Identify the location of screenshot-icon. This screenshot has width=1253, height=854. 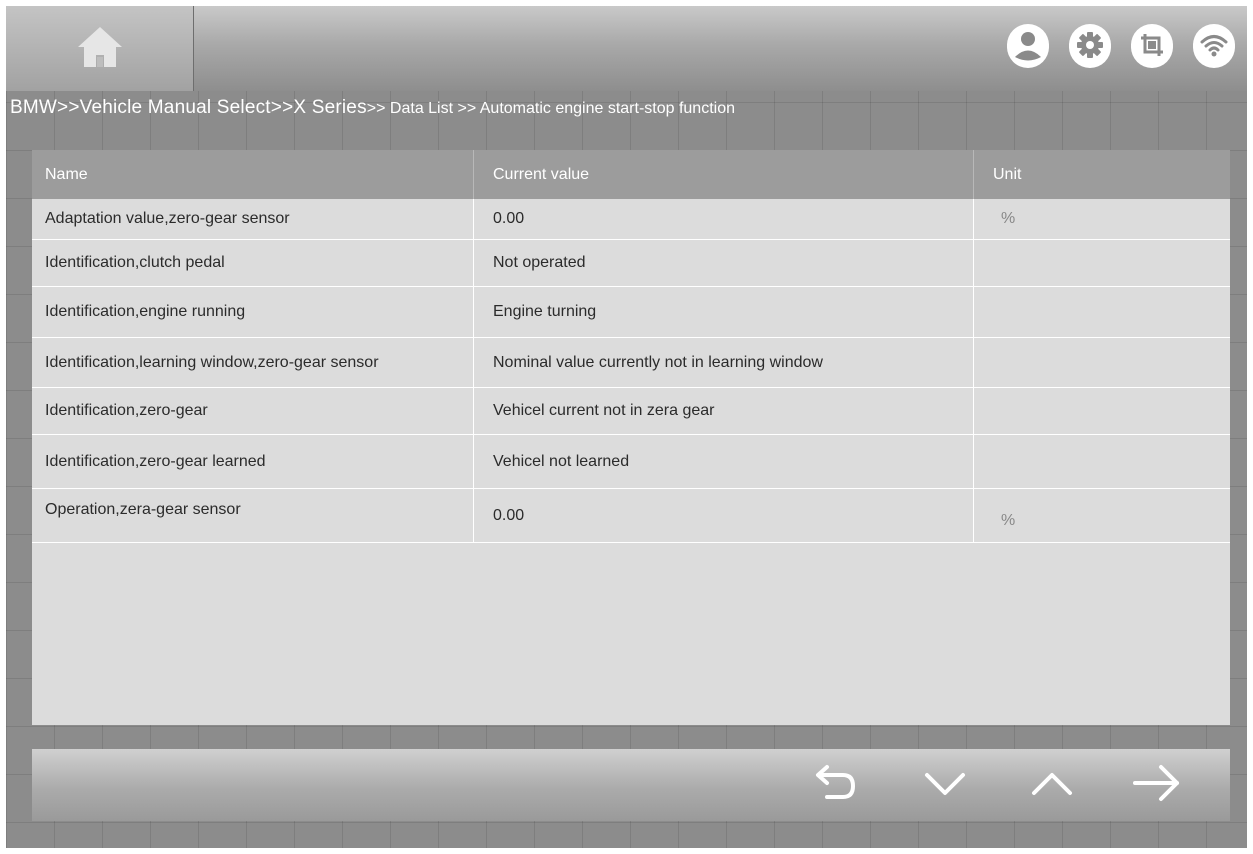
(1152, 47).